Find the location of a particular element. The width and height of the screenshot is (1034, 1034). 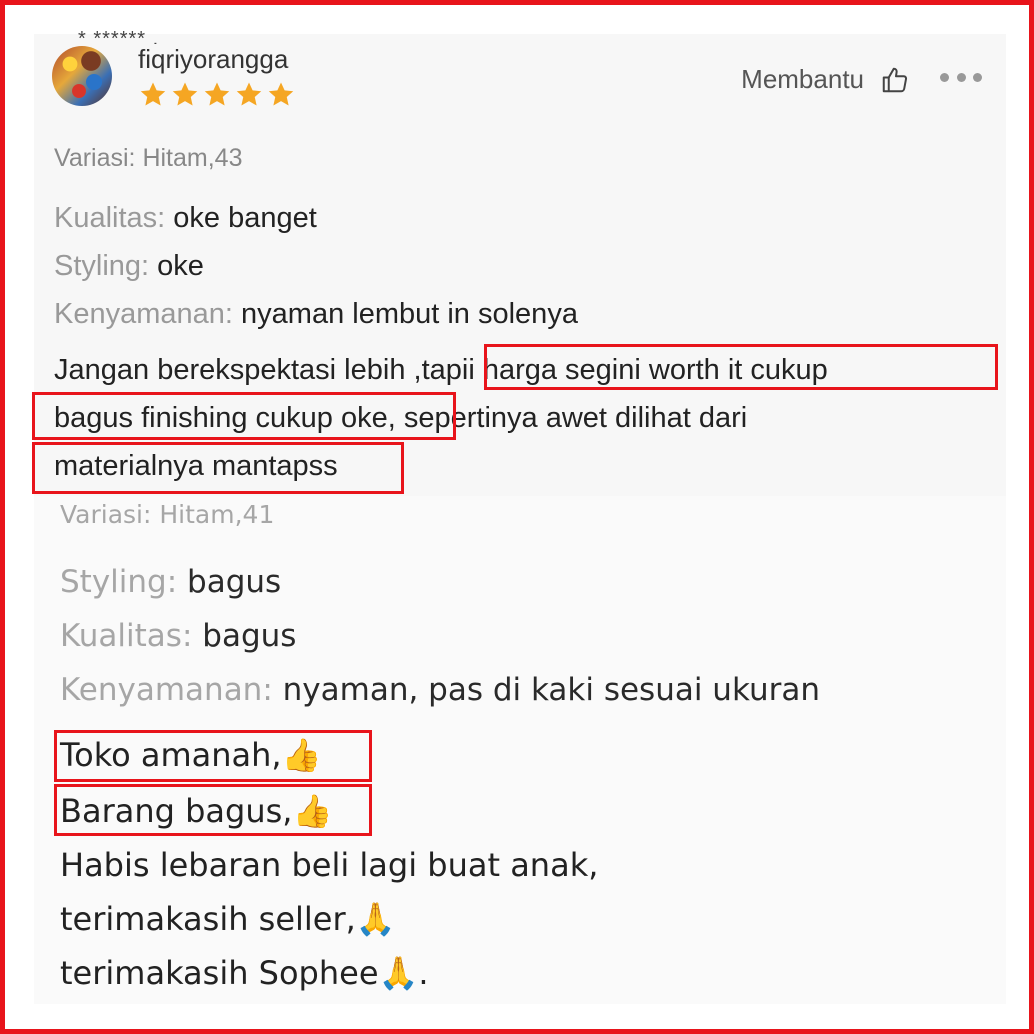

review-text-line: Toko amanah,👍 is located at coordinates (191, 755).